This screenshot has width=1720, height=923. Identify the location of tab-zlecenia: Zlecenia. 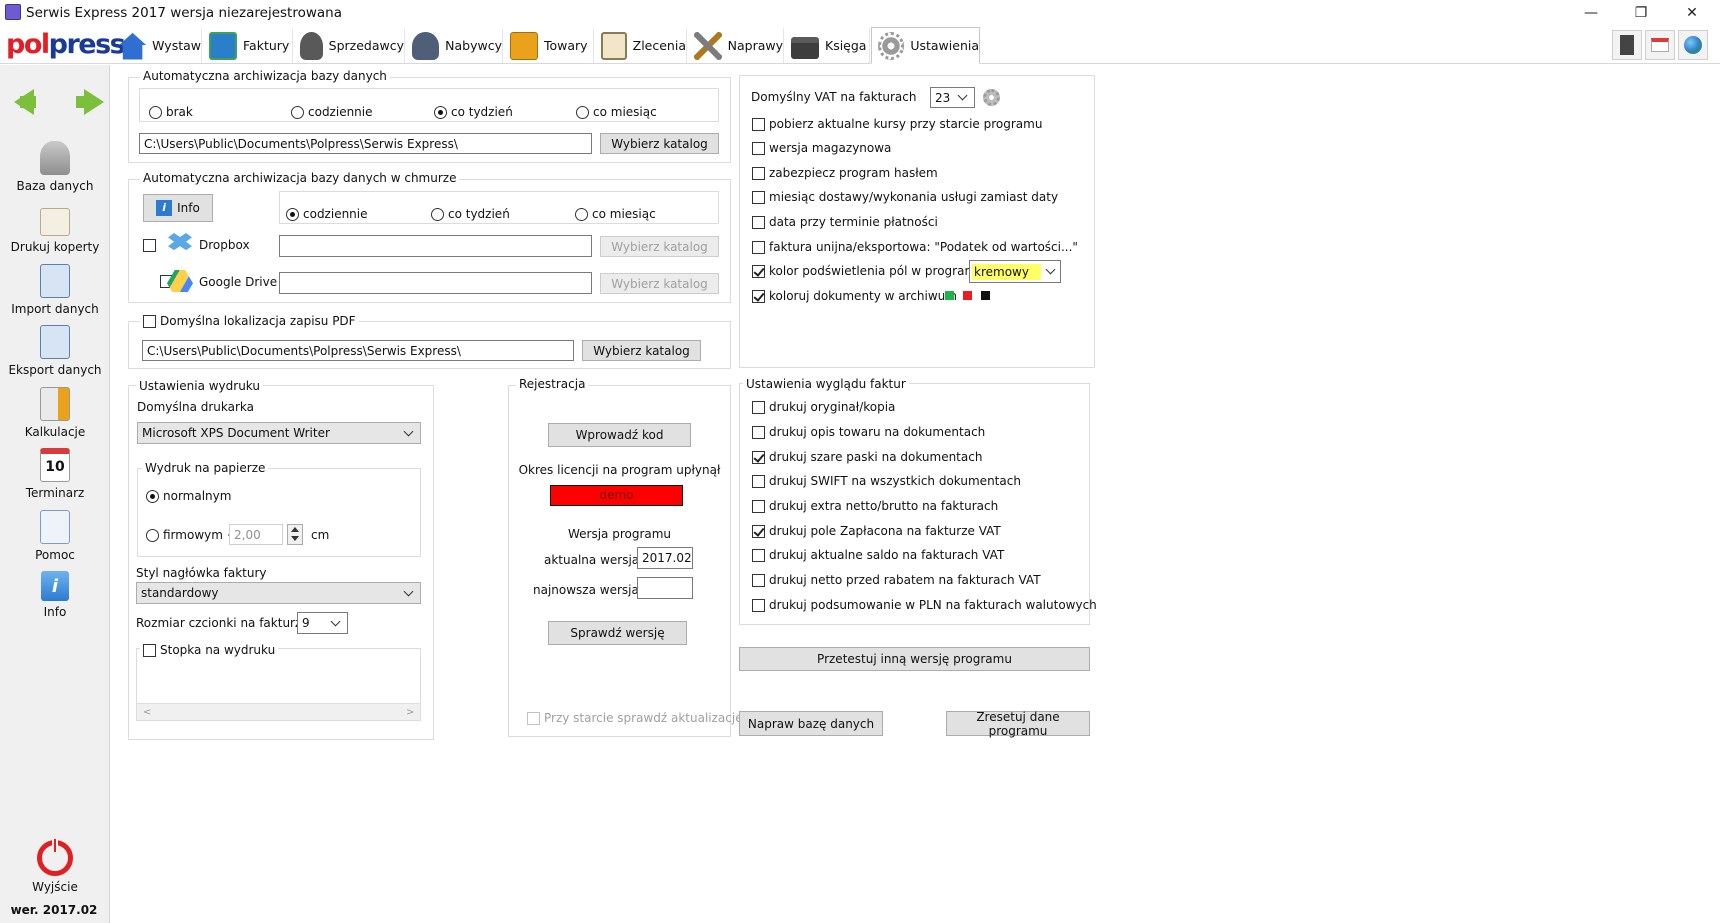
(641, 45).